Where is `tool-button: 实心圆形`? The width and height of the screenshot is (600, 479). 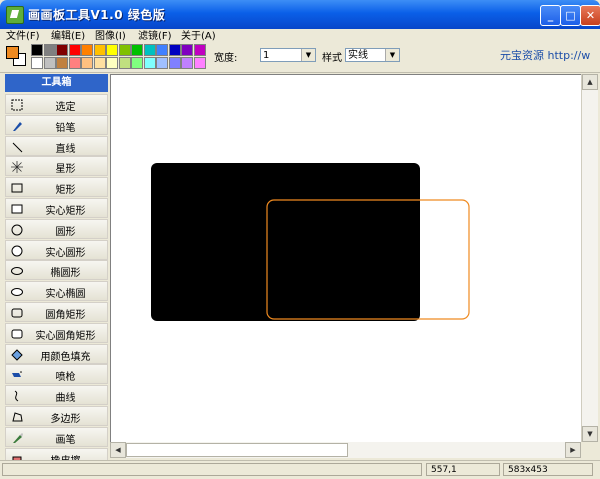 tool-button: 实心圆形 is located at coordinates (56, 249).